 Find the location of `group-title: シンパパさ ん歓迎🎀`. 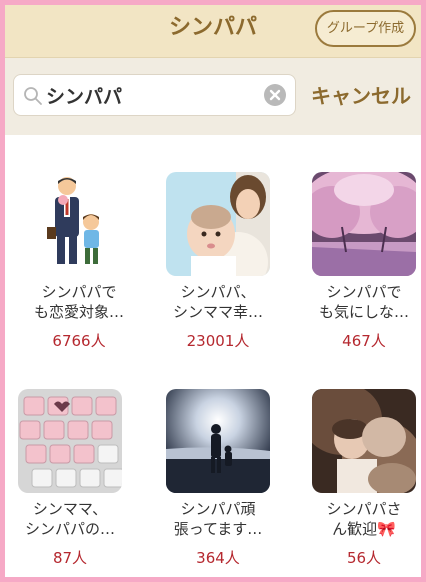

group-title: シンパパさ ん歓迎🎀 is located at coordinates (356, 519).